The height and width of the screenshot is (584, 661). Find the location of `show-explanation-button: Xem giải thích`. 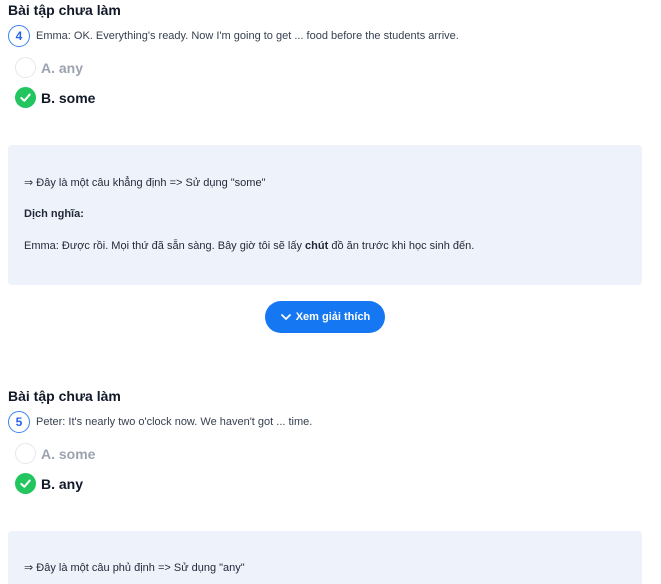

show-explanation-button: Xem giải thích is located at coordinates (325, 317).